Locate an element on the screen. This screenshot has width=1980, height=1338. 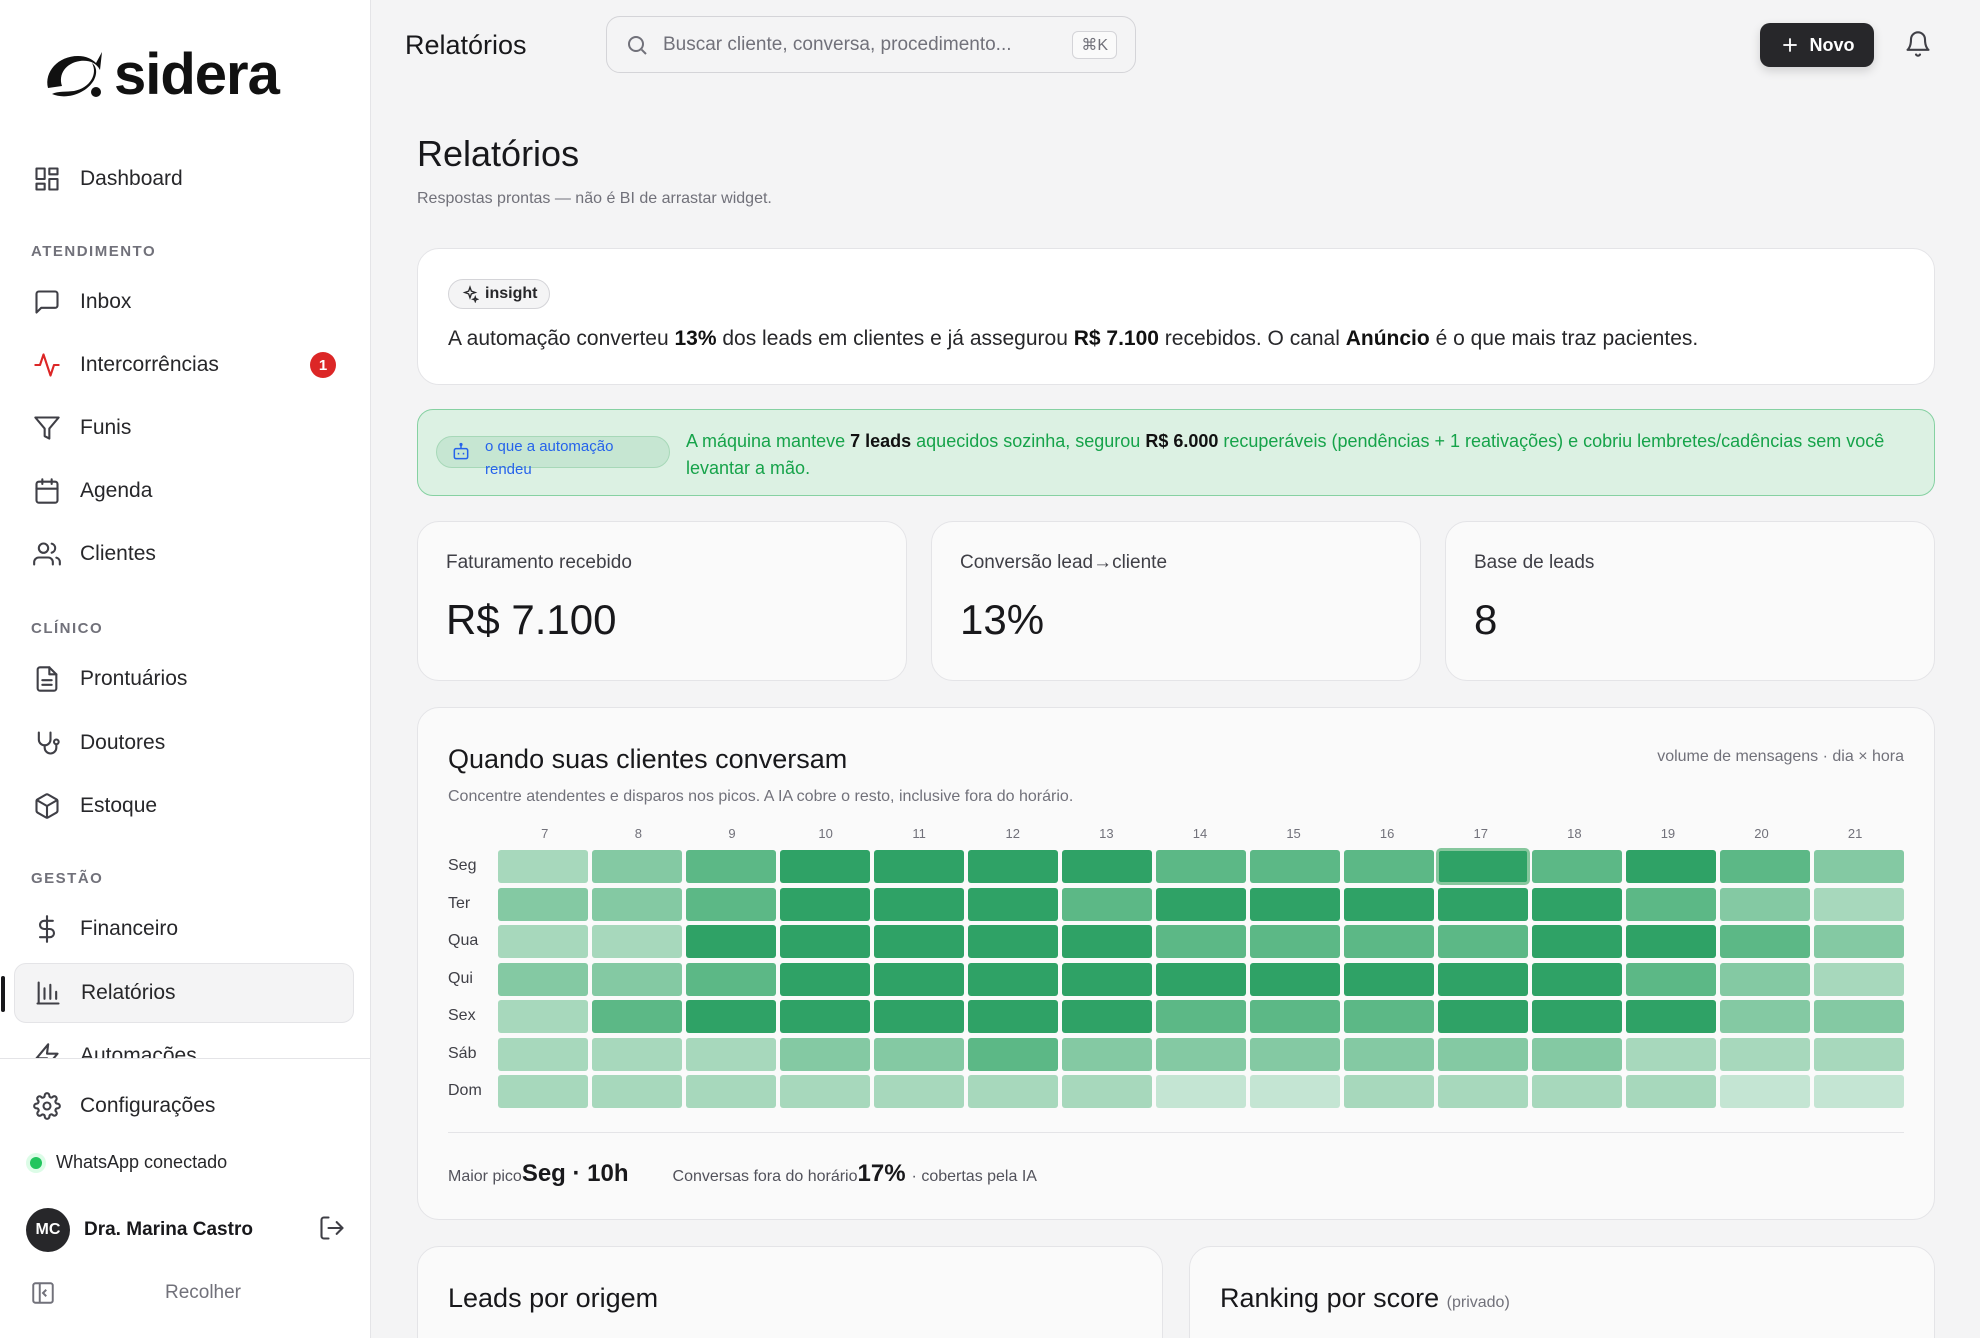
new-button: Novo is located at coordinates (1817, 45).